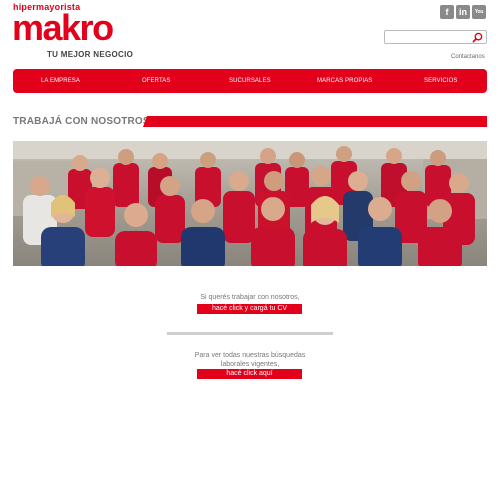 The image size is (500, 500). I want to click on search-input, so click(428, 37).